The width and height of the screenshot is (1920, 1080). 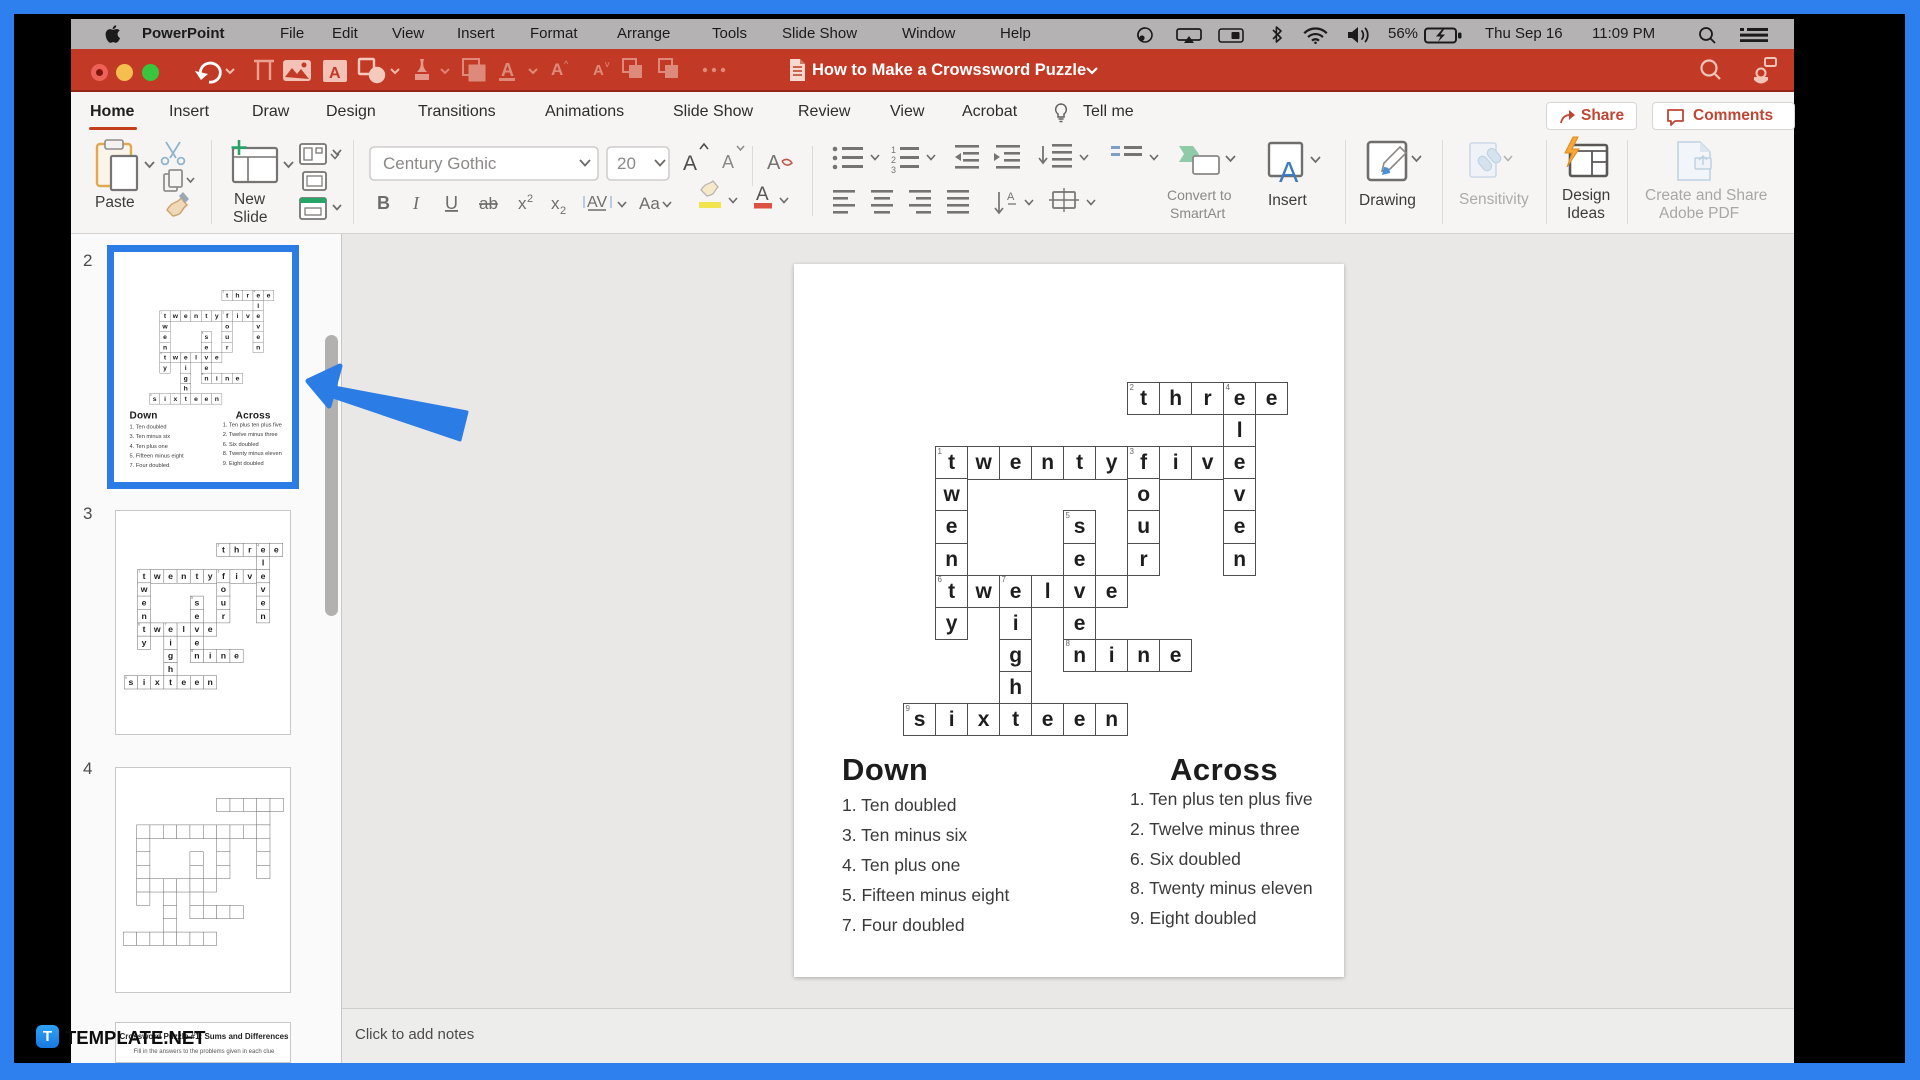 What do you see at coordinates (383, 203) in the screenshot?
I see `svg-text: B` at bounding box center [383, 203].